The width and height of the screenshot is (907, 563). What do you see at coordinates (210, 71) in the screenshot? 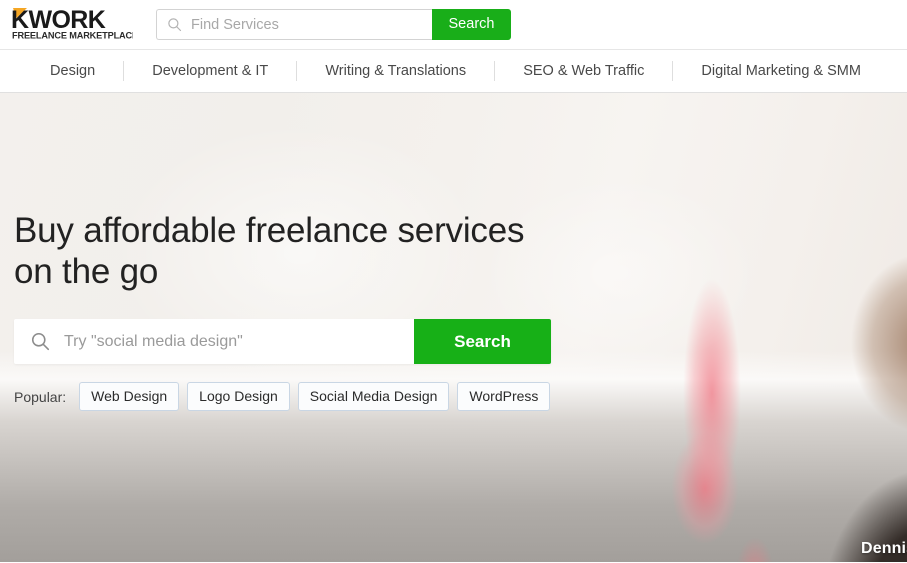
I see `nav-item-development-it: Development & IT` at bounding box center [210, 71].